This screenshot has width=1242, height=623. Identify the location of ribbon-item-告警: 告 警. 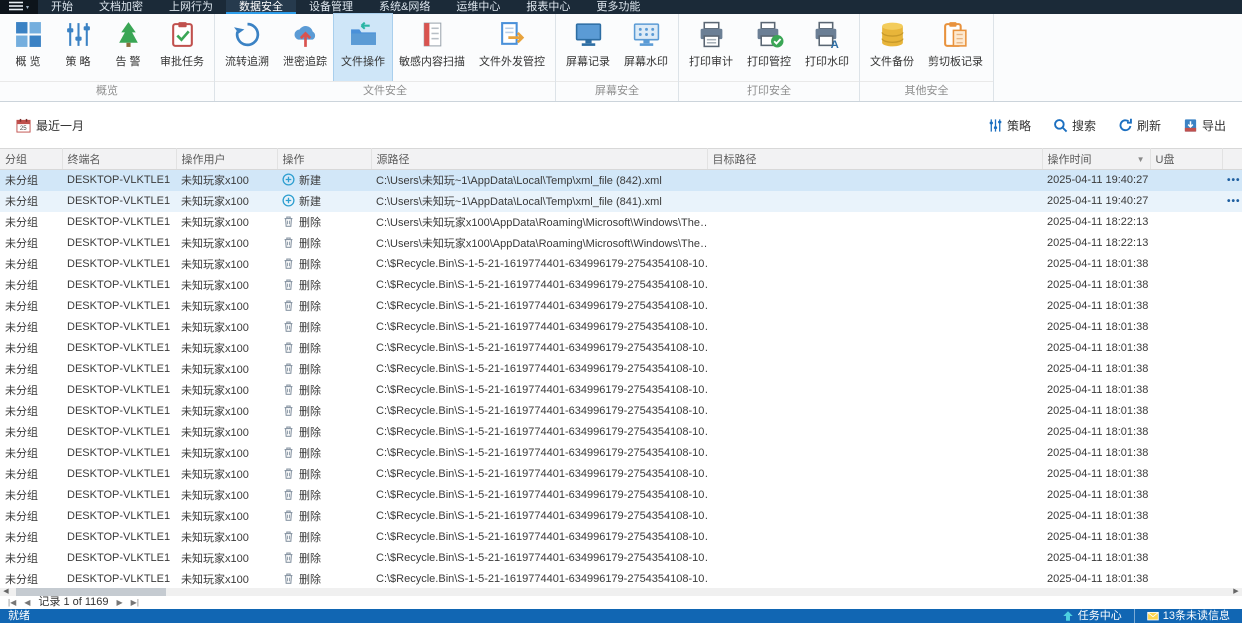
(128, 47).